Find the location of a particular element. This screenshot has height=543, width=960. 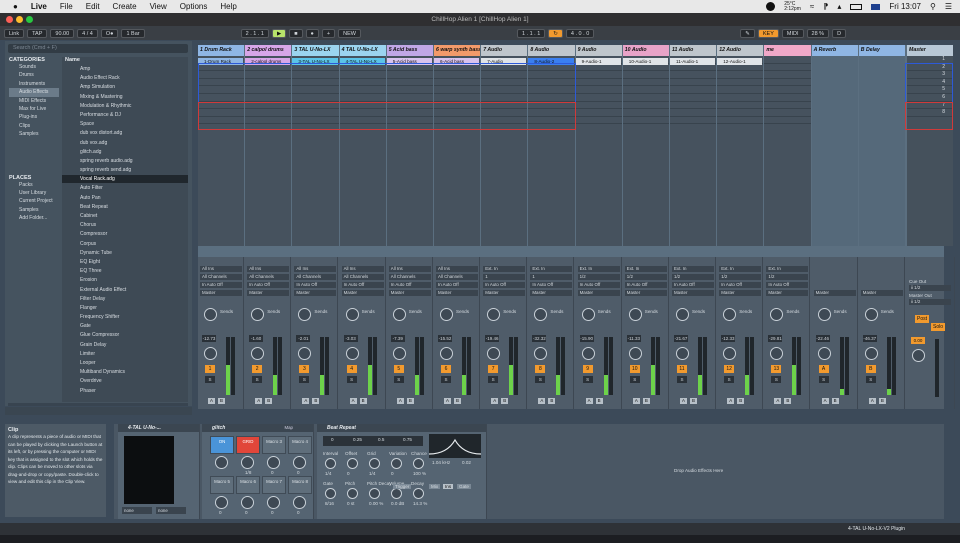

tap-button: TAP is located at coordinates (37, 33).